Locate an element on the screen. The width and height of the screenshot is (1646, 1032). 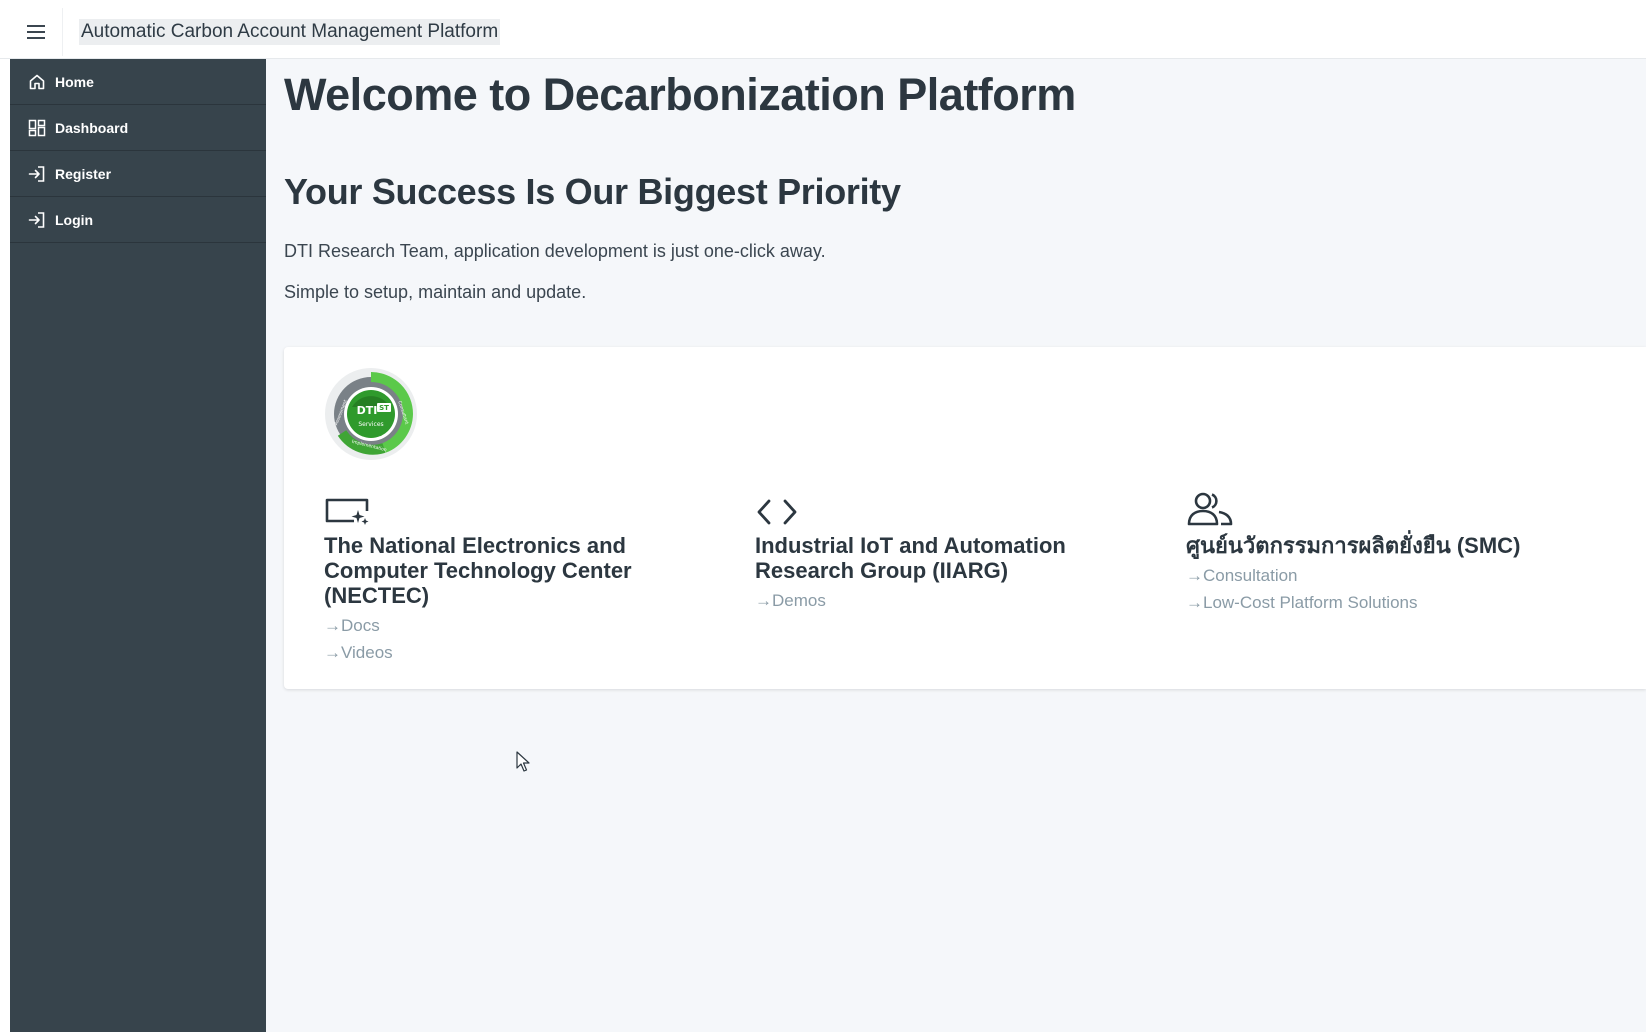
videos-link: →Videos is located at coordinates (524, 652).